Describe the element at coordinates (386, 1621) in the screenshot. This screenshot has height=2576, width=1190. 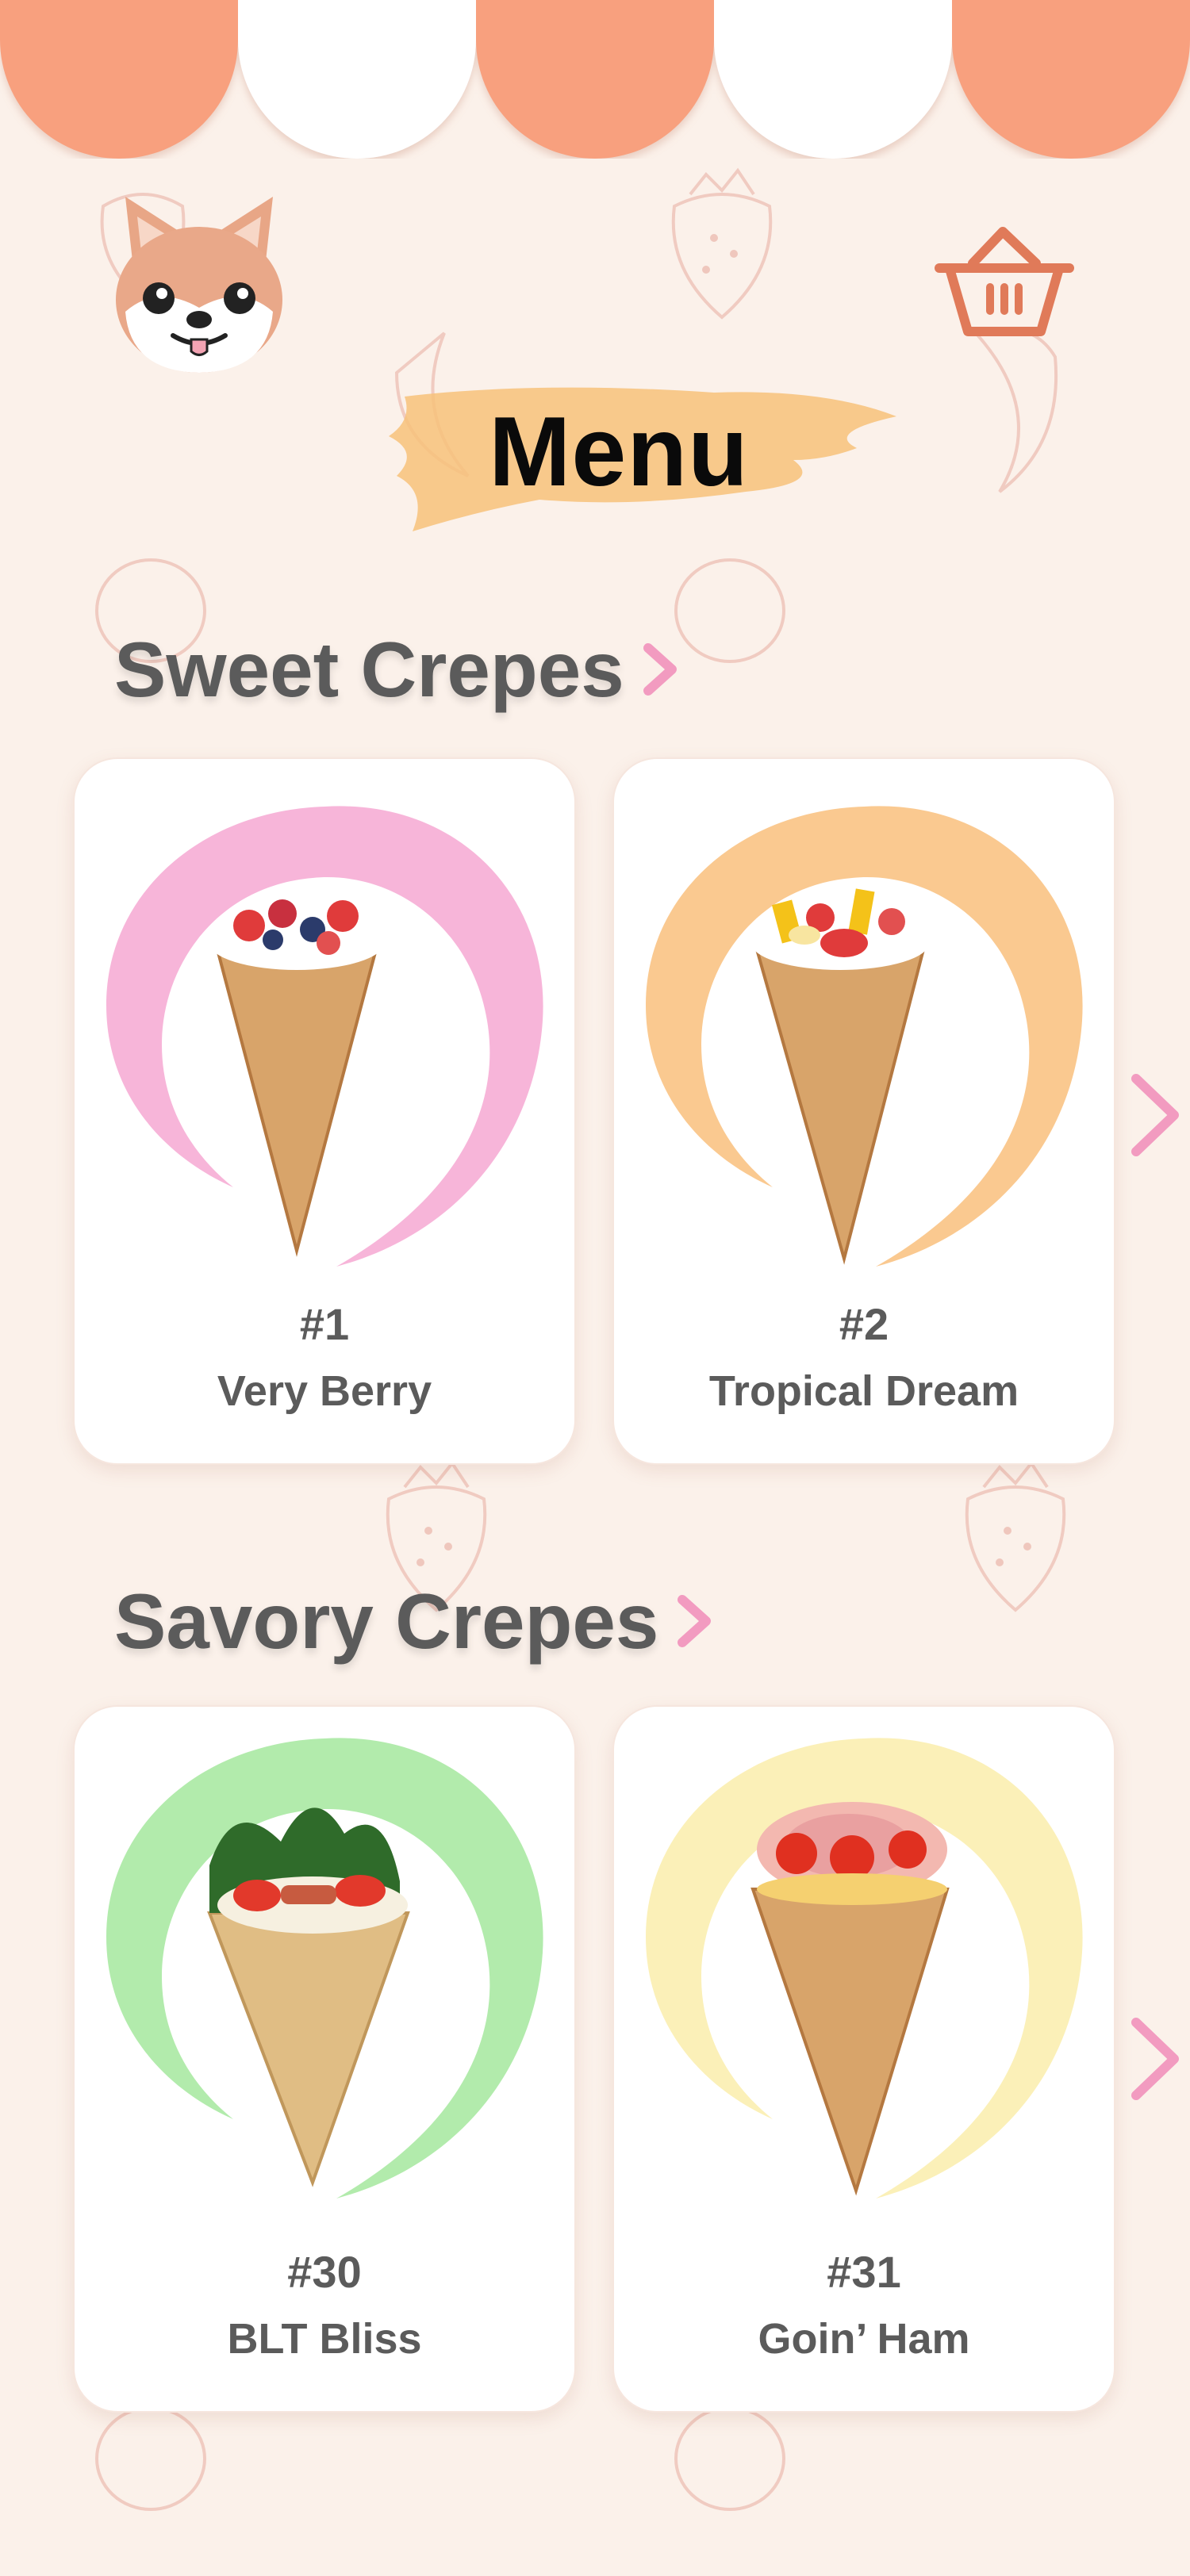
I see `section-title: Savory Crepes` at that location.